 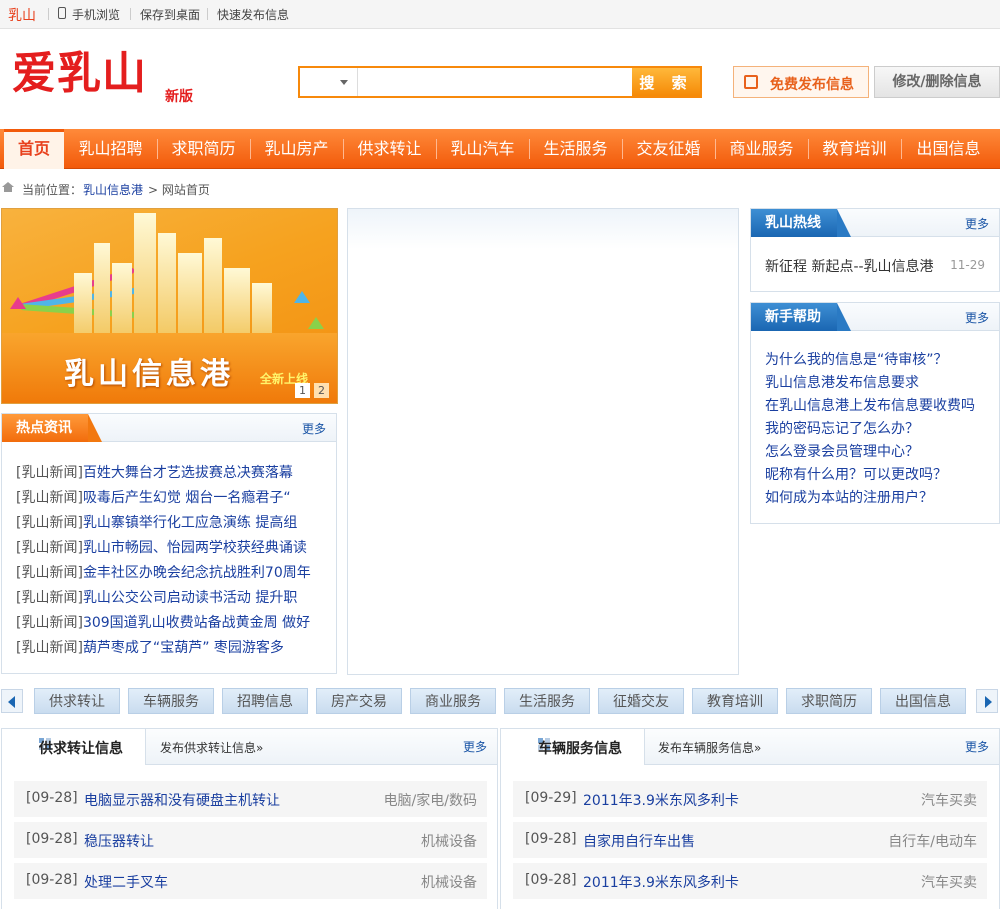 I want to click on news-title: 葫芦枣成了“宝葫芦” 枣园游客多, so click(x=183, y=648).